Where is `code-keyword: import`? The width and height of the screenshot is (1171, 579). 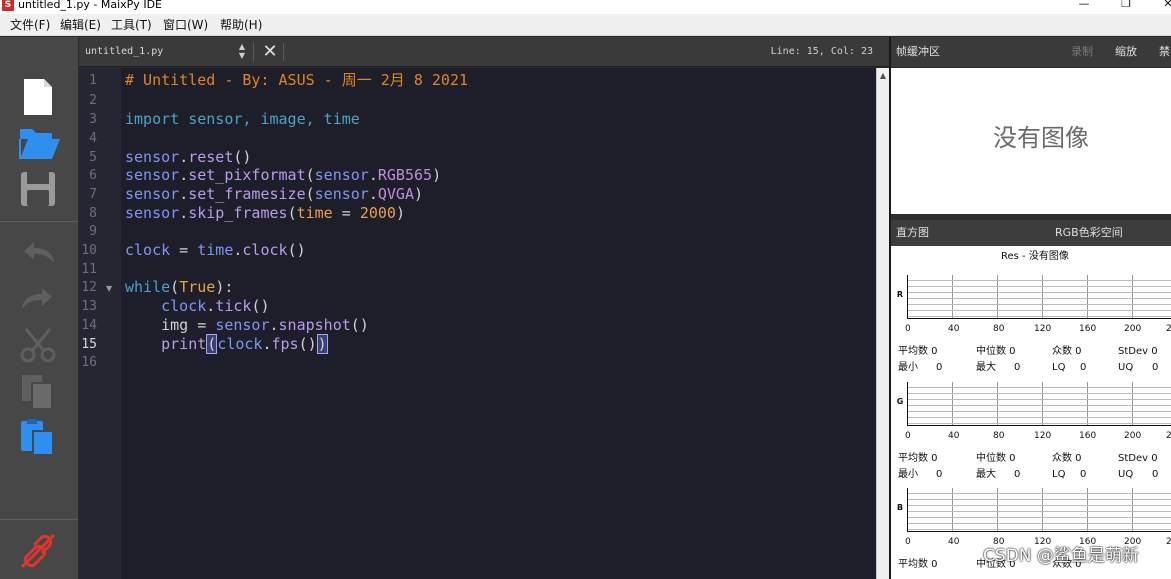
code-keyword: import is located at coordinates (152, 119).